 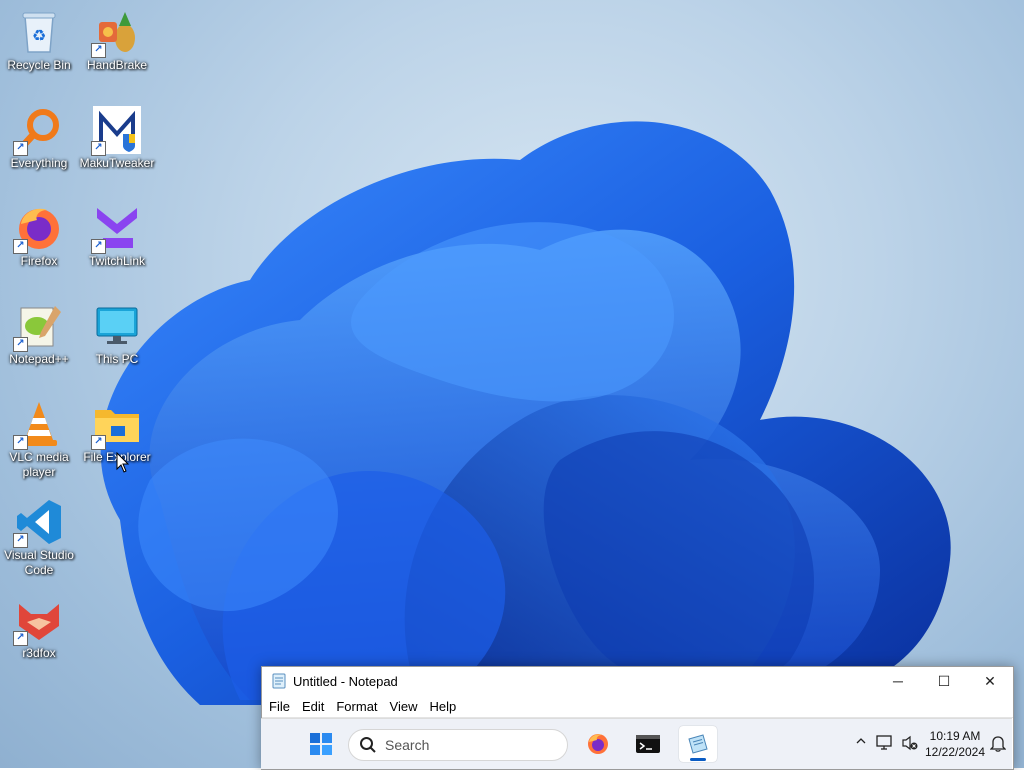 I want to click on terminal-icon, so click(x=648, y=744).